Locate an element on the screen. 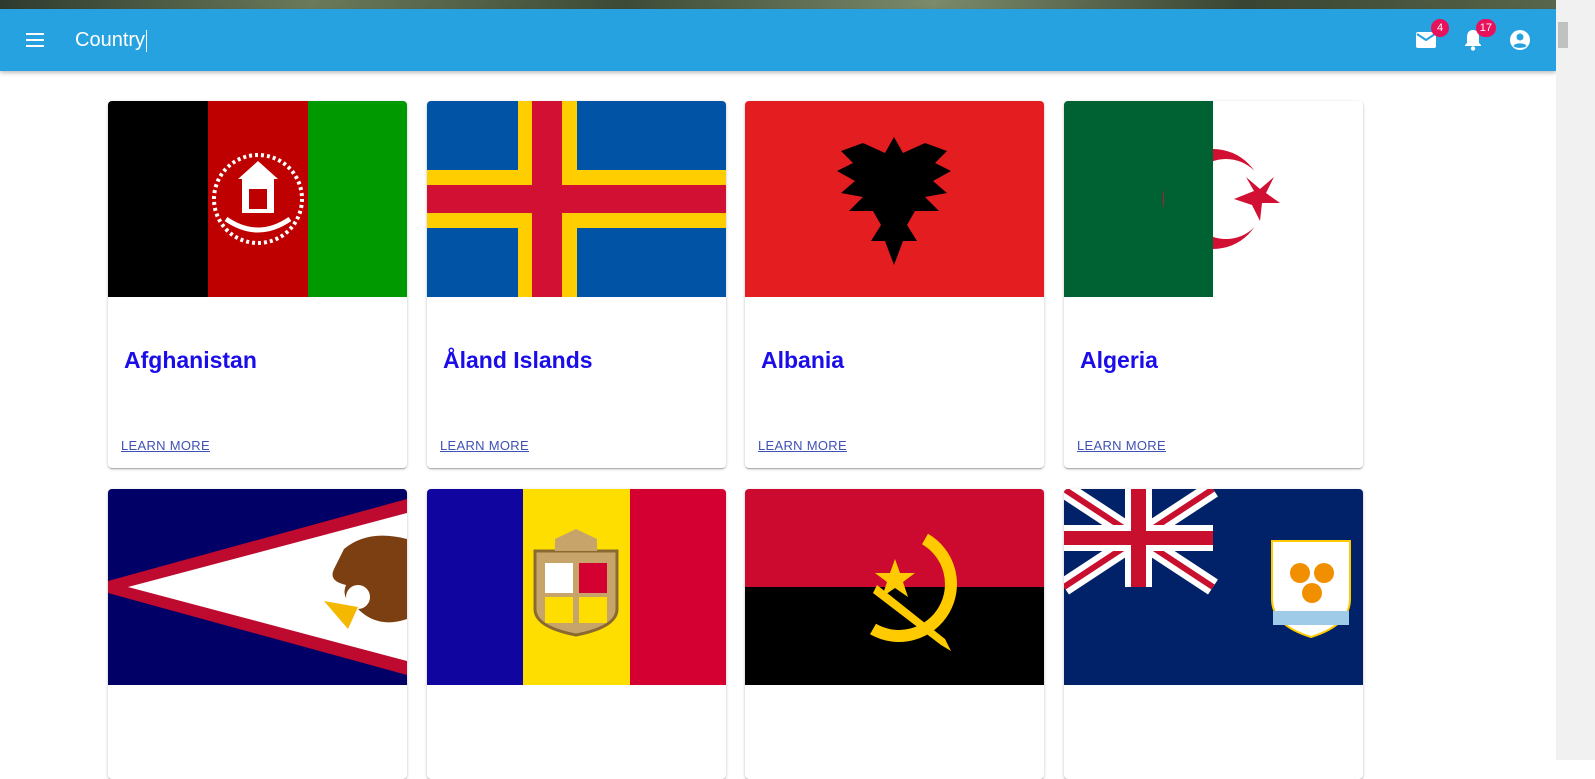 This screenshot has width=1595, height=779. menu-icon is located at coordinates (35, 40).